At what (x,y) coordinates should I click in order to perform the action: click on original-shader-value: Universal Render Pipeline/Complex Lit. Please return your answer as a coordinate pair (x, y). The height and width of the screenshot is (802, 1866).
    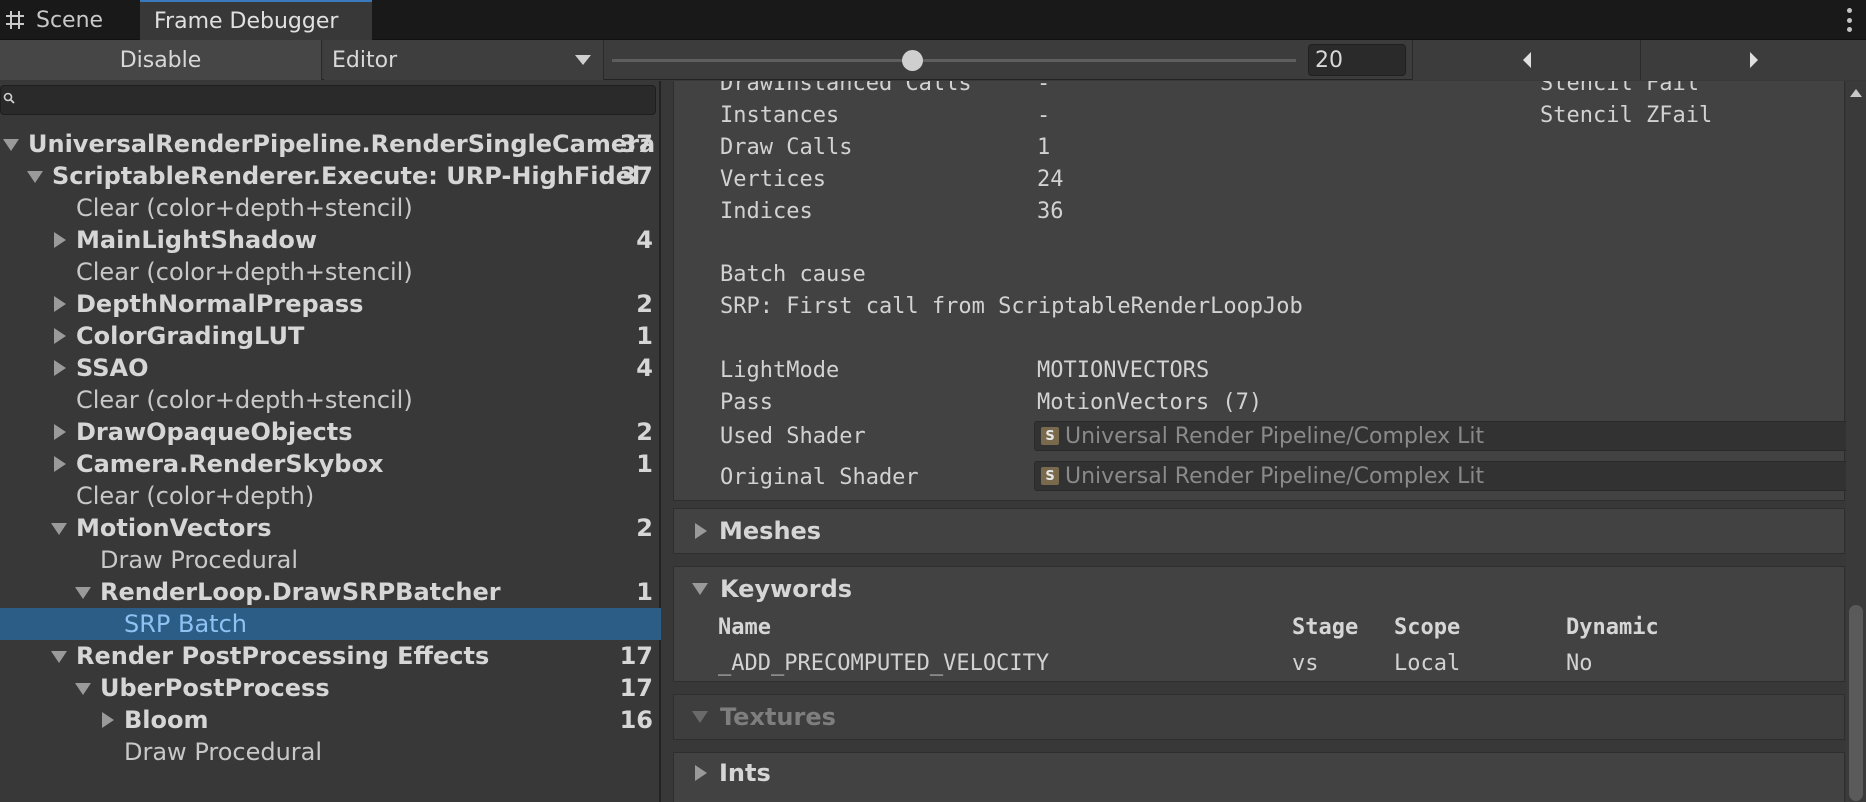
    Looking at the image, I should click on (1275, 476).